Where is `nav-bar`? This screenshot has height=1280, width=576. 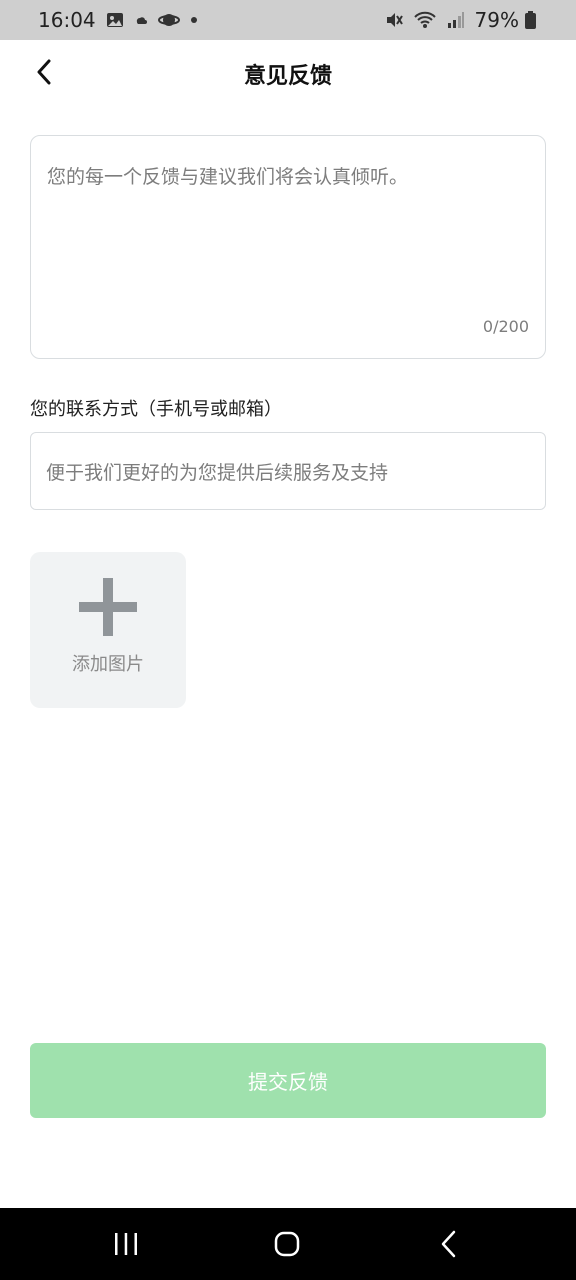 nav-bar is located at coordinates (288, 1244).